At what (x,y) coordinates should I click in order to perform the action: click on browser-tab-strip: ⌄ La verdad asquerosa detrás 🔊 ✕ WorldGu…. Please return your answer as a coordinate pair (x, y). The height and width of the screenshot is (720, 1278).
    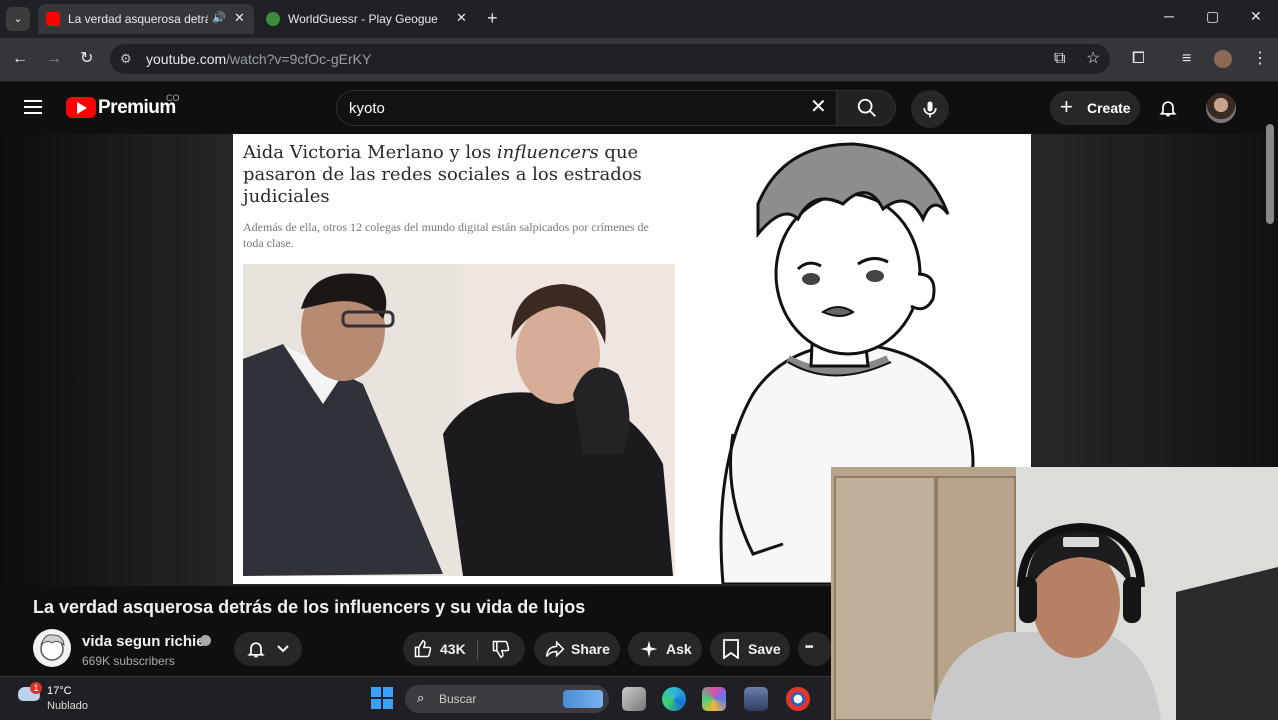
    Looking at the image, I should click on (639, 19).